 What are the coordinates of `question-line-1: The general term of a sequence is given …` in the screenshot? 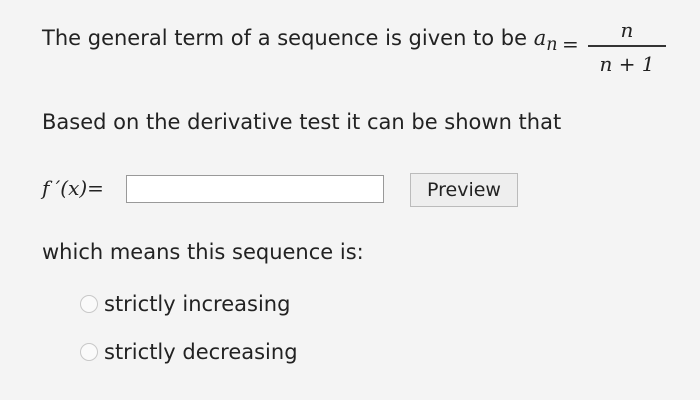 It's located at (285, 38).